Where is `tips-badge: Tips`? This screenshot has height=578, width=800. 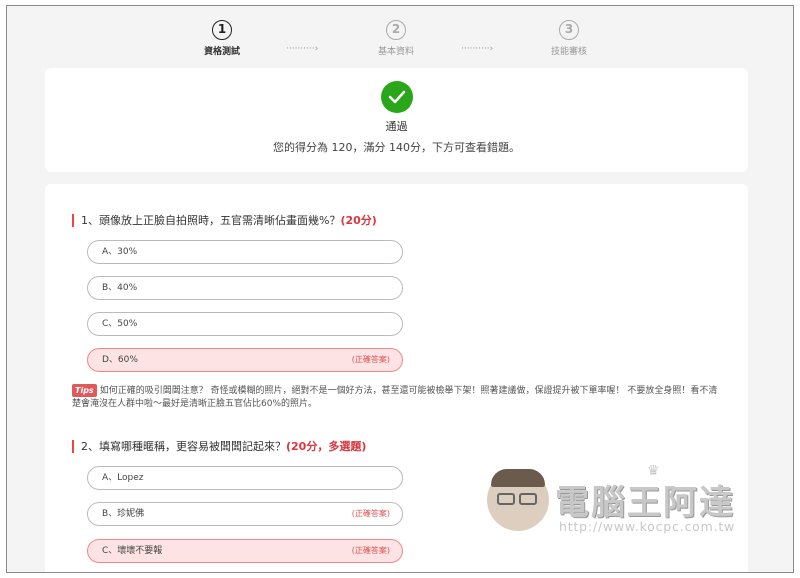
tips-badge: Tips is located at coordinates (84, 390).